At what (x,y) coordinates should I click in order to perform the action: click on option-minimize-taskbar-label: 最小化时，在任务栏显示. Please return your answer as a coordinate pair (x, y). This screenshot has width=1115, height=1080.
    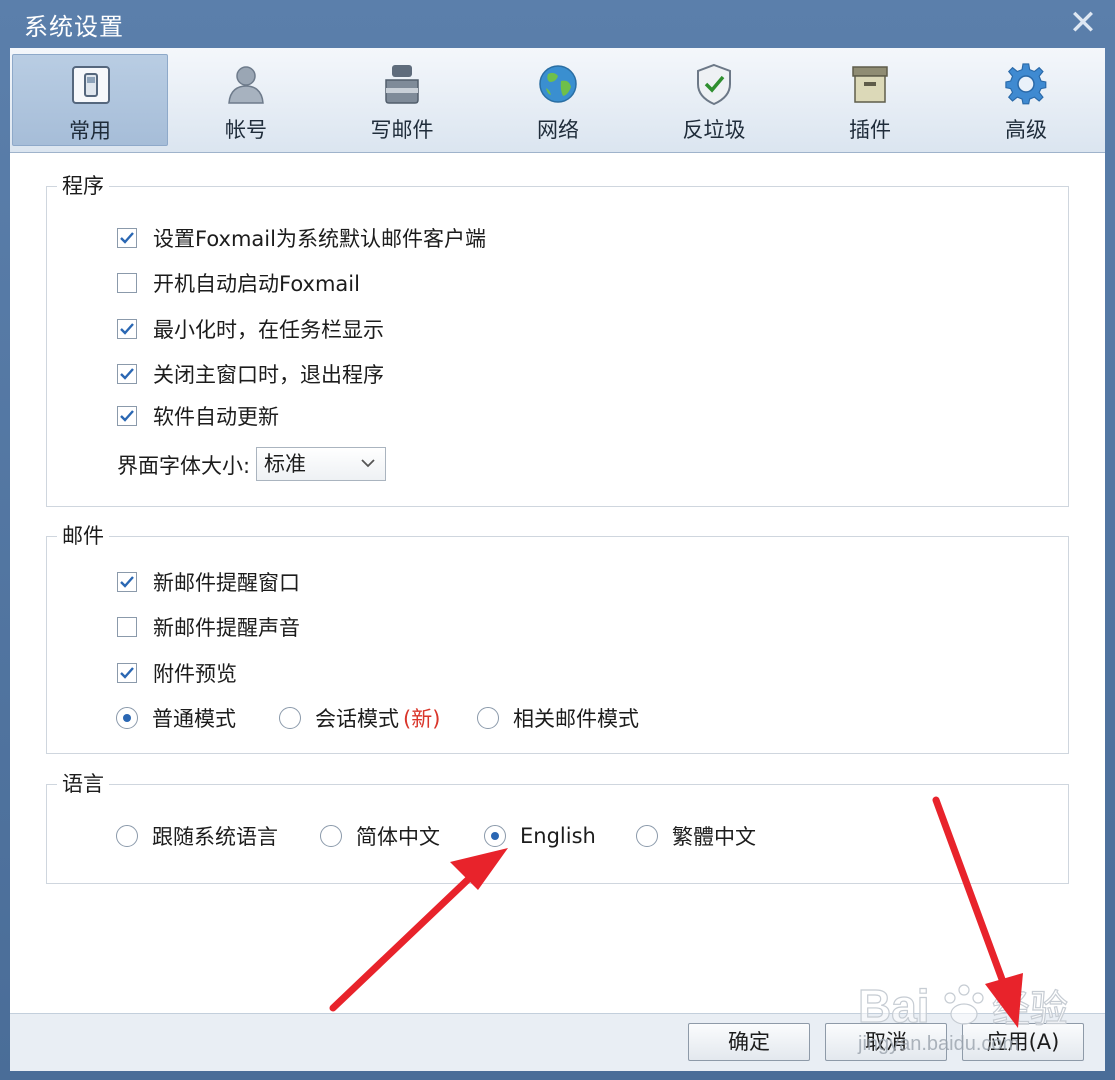
    Looking at the image, I should click on (268, 330).